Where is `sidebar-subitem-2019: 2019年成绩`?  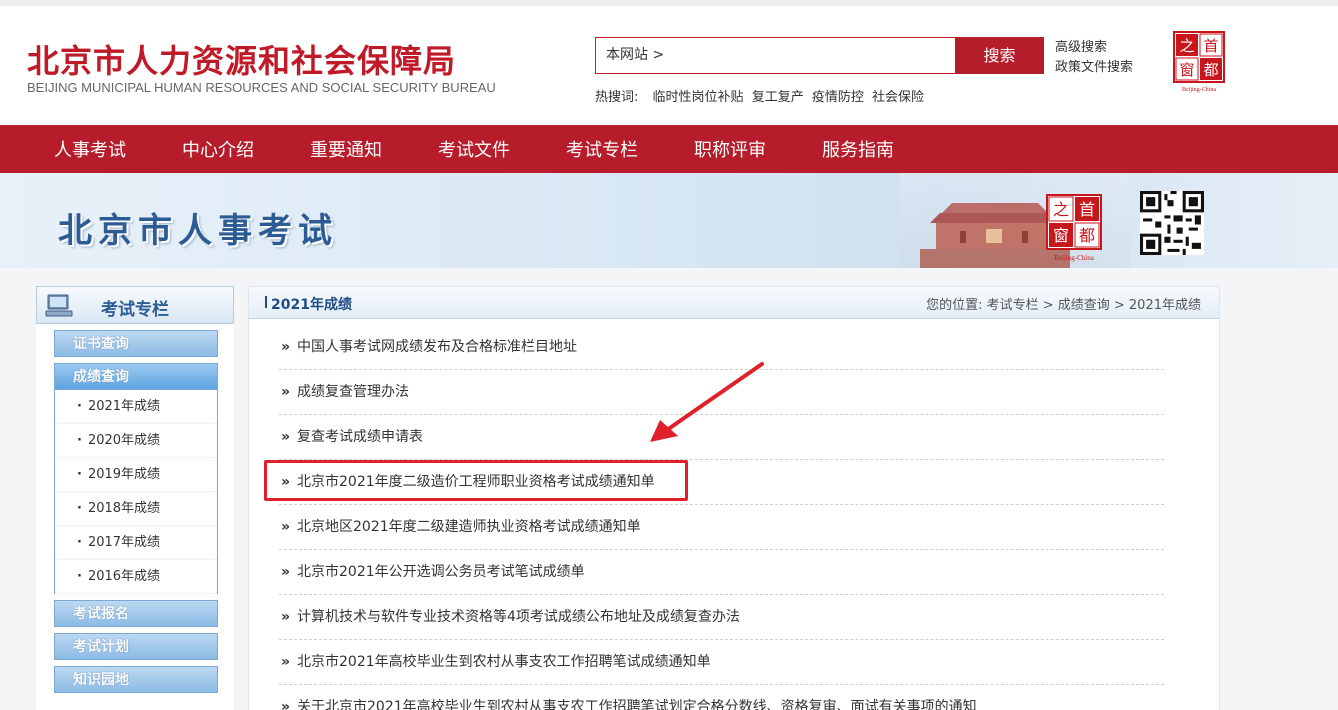
sidebar-subitem-2019: 2019年成绩 is located at coordinates (136, 475).